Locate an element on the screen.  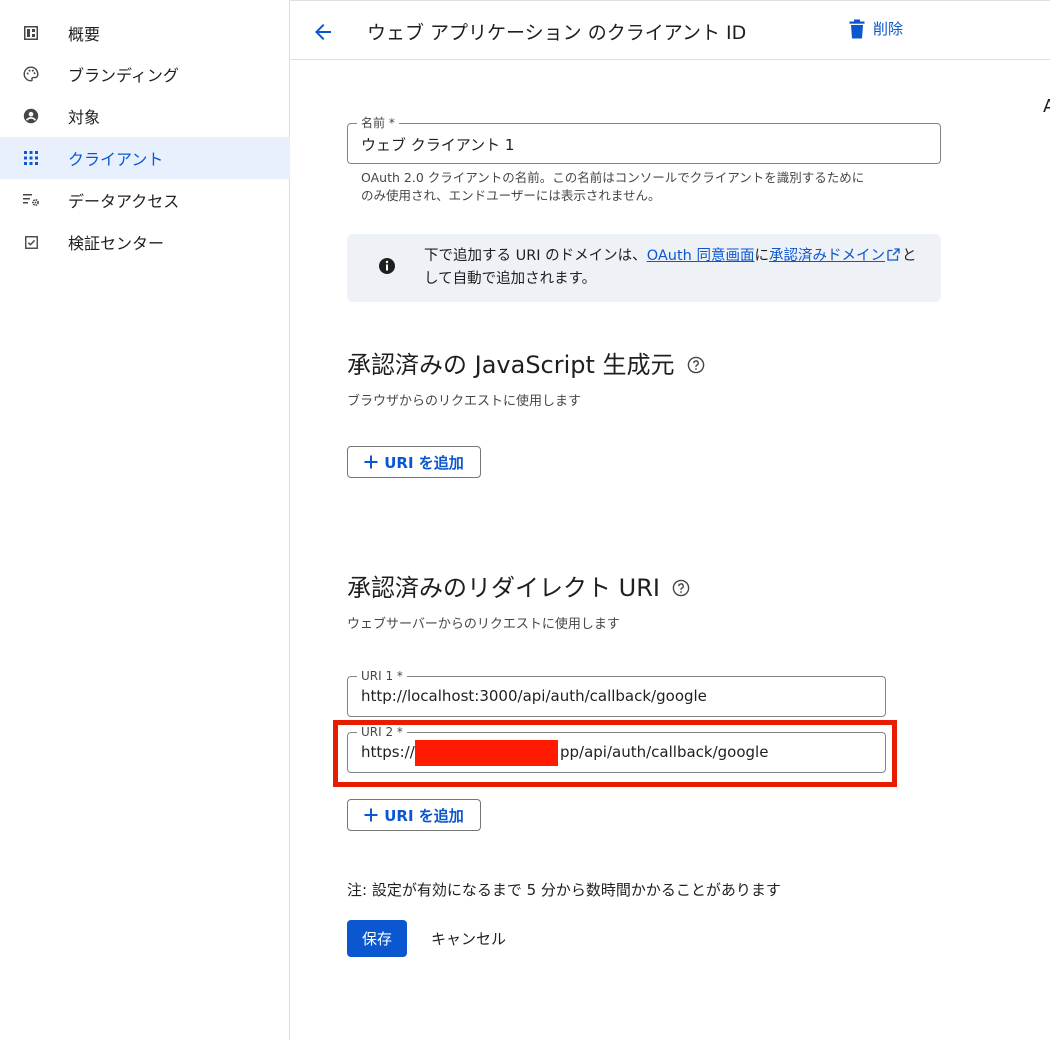
helper-line: のみ使用され、エンドユーザーには表示されません。 is located at coordinates (511, 195).